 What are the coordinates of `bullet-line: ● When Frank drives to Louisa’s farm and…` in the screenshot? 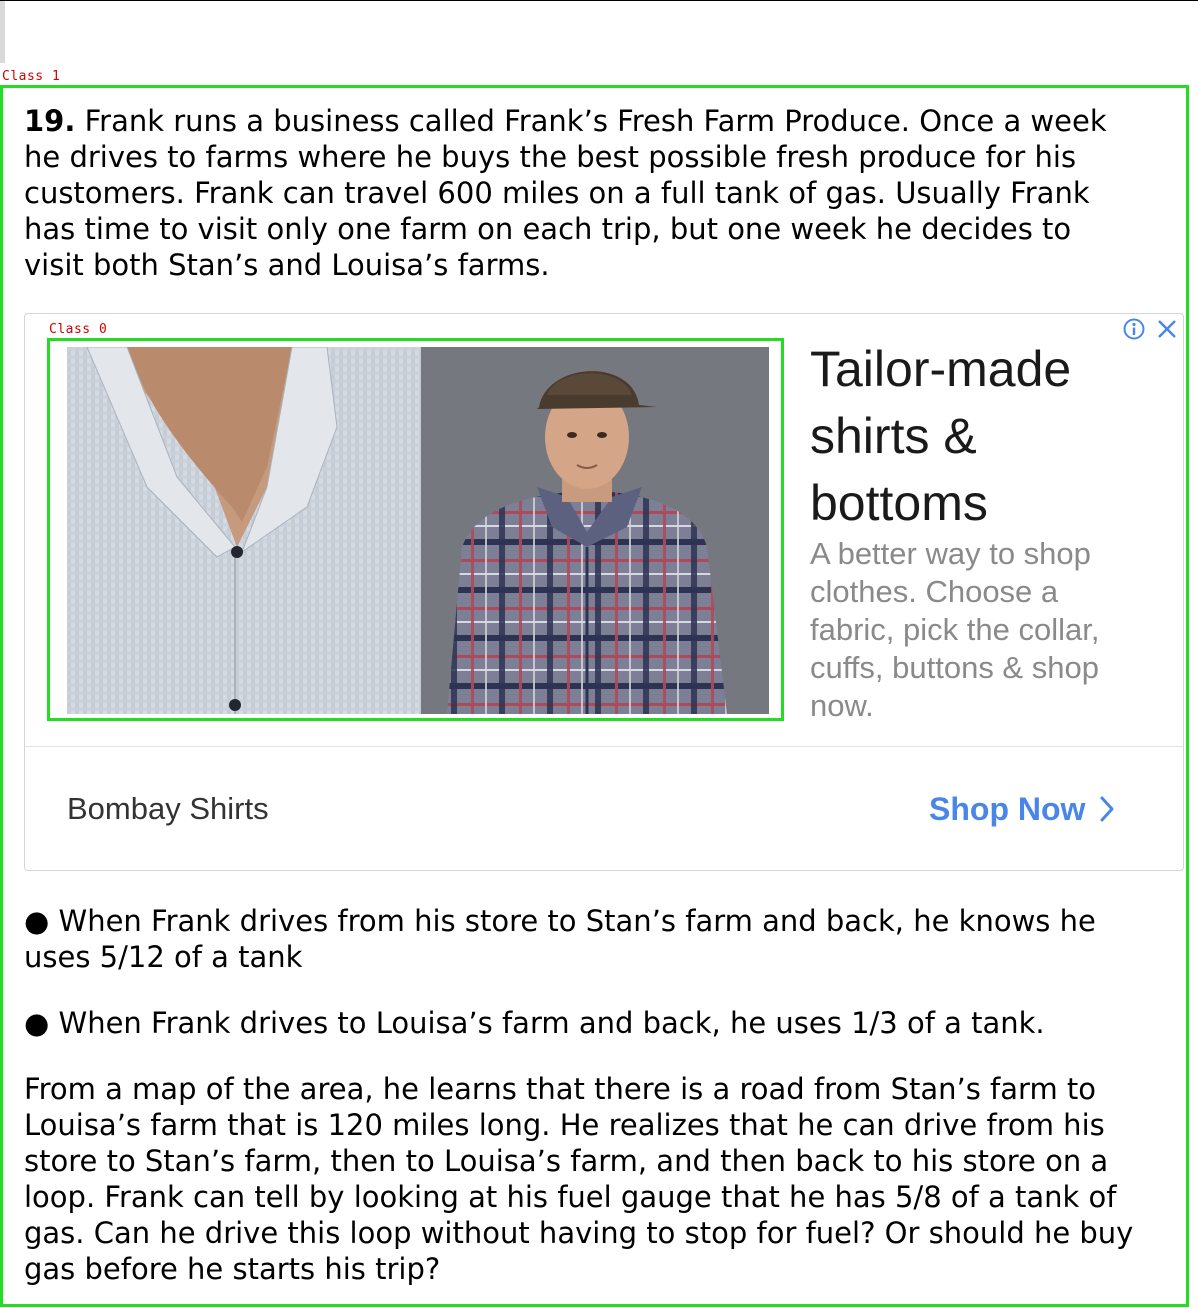 It's located at (534, 1023).